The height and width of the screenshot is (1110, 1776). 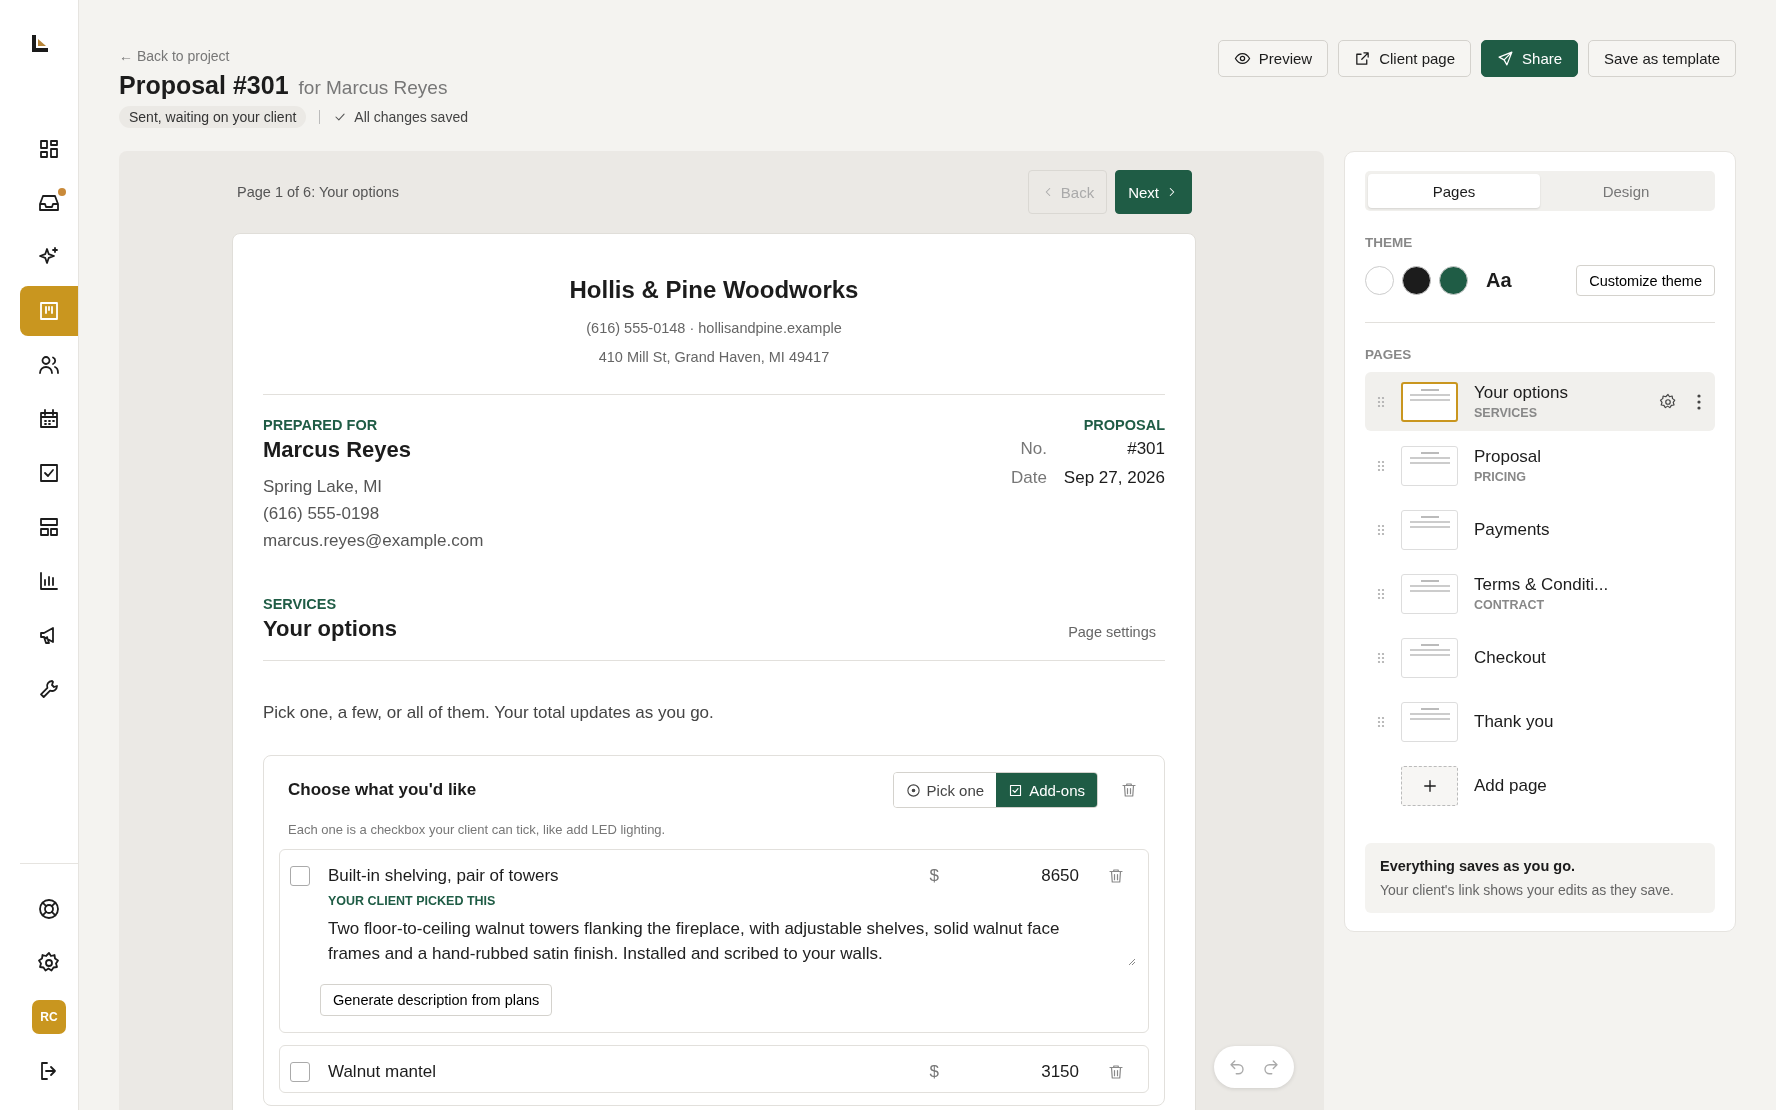 I want to click on price-field: 8650, so click(x=1009, y=876).